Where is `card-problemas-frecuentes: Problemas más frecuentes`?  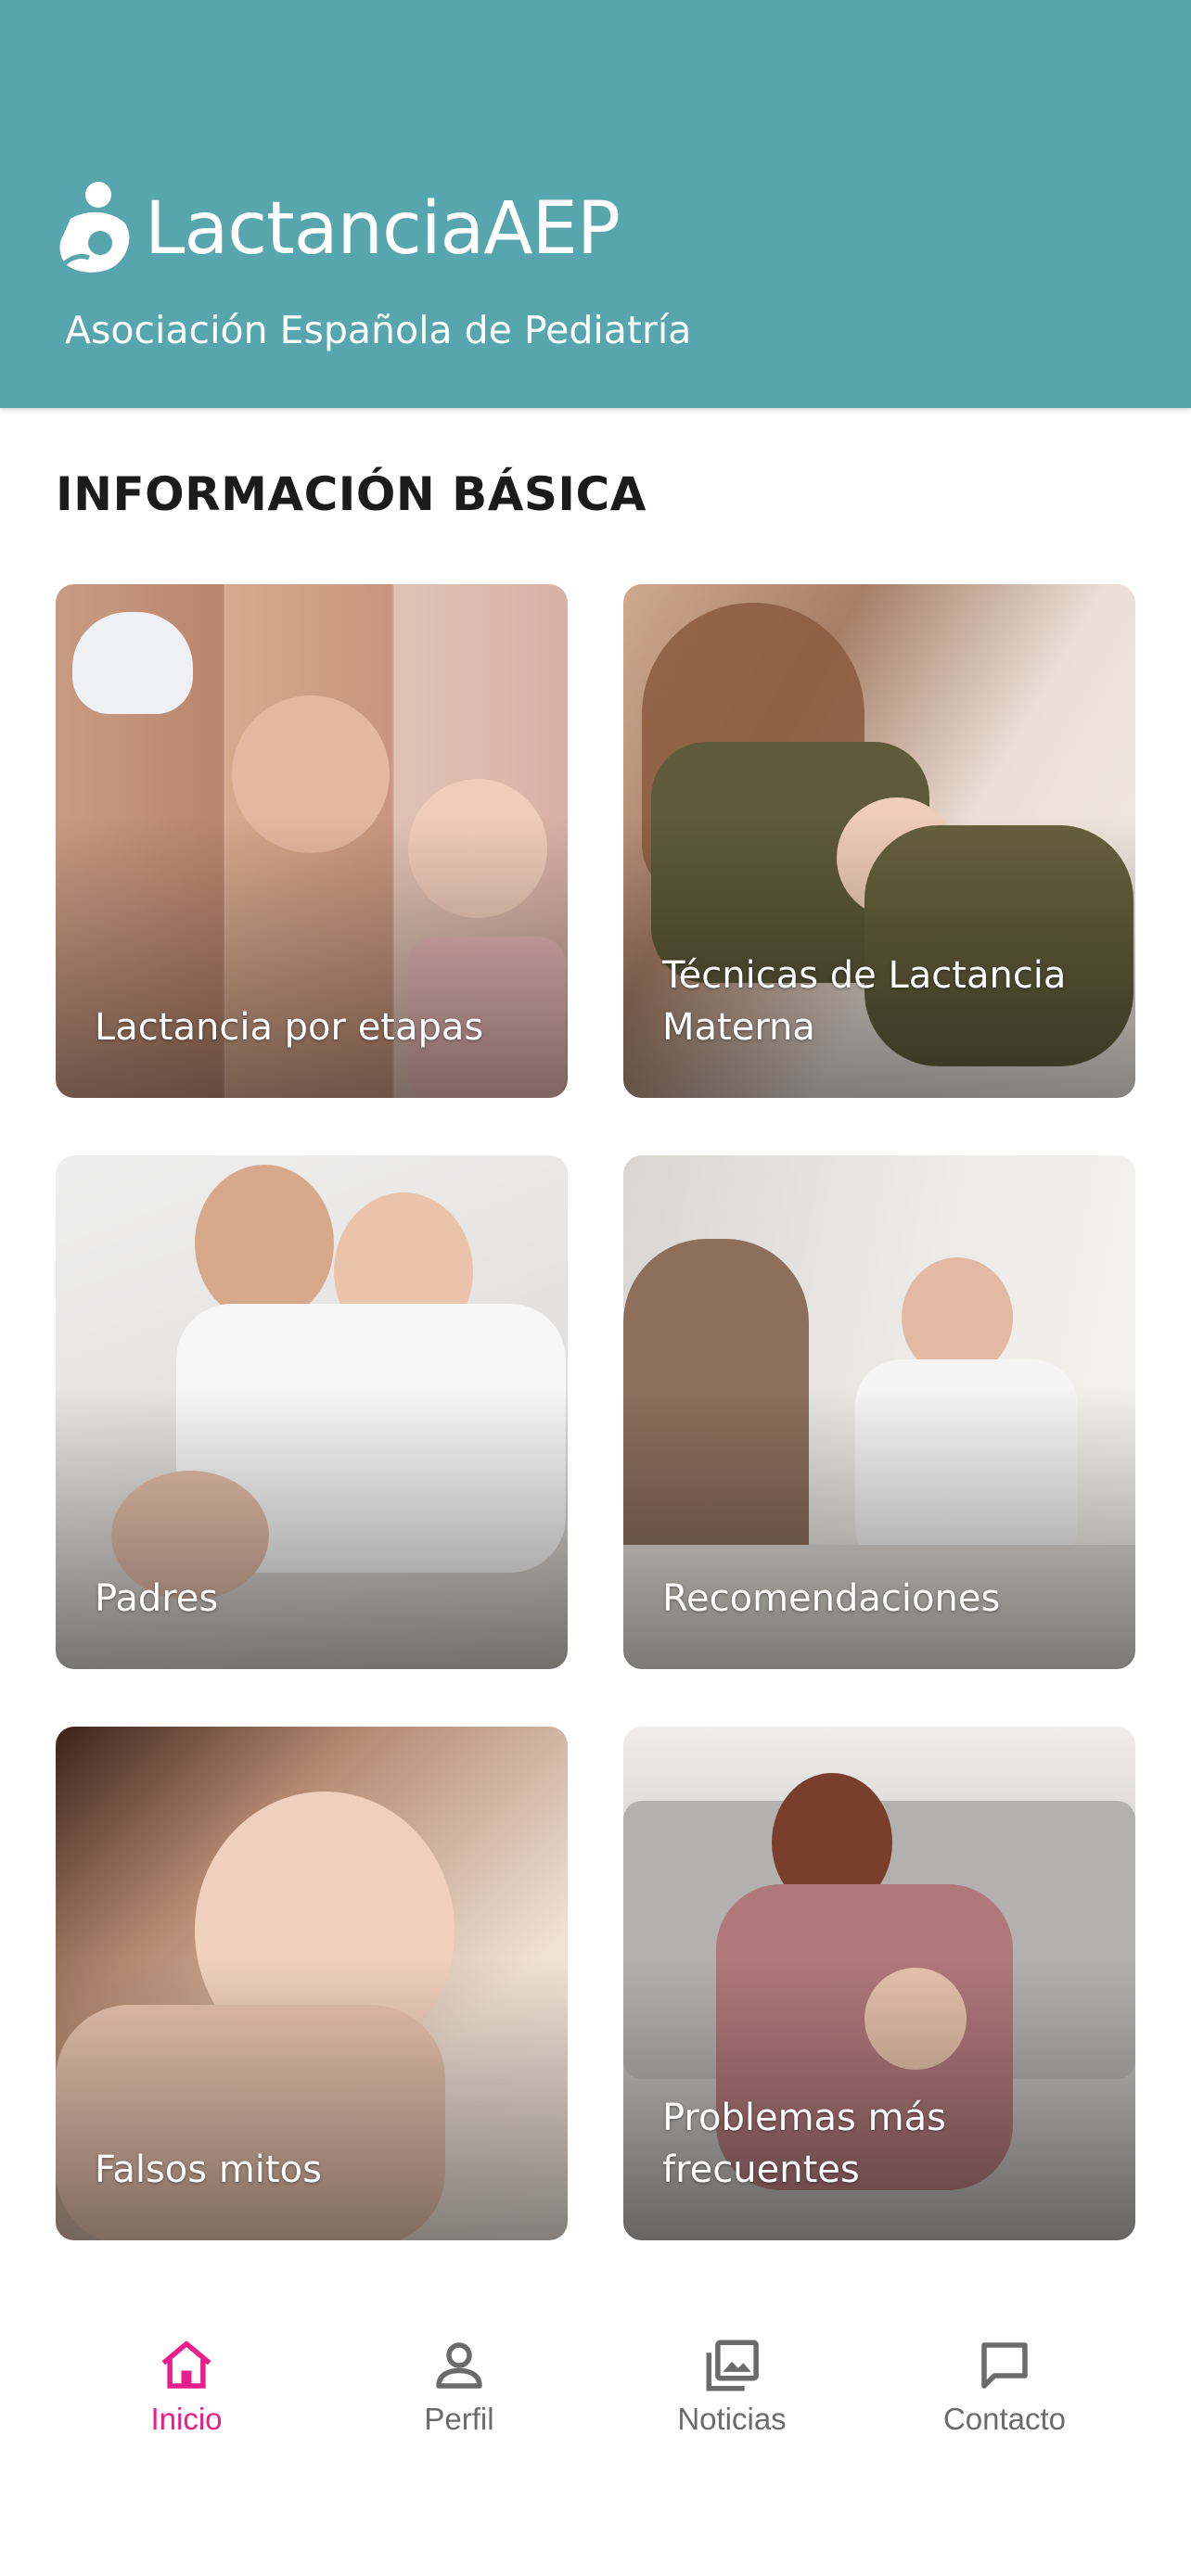 card-problemas-frecuentes: Problemas más frecuentes is located at coordinates (879, 1983).